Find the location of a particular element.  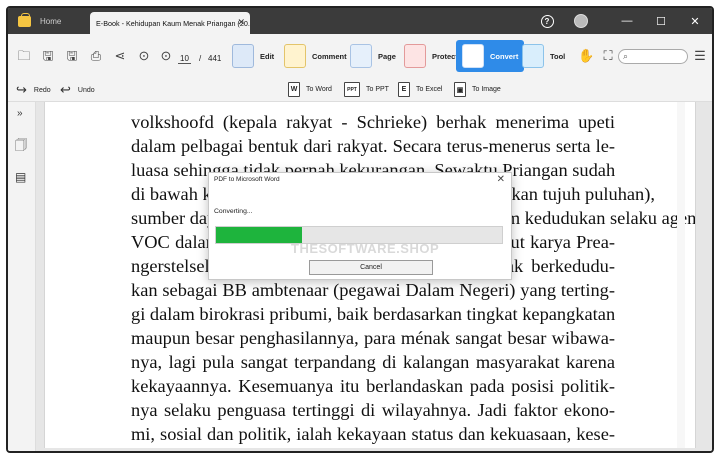

redo-button: ↪ Redo is located at coordinates (33, 90).